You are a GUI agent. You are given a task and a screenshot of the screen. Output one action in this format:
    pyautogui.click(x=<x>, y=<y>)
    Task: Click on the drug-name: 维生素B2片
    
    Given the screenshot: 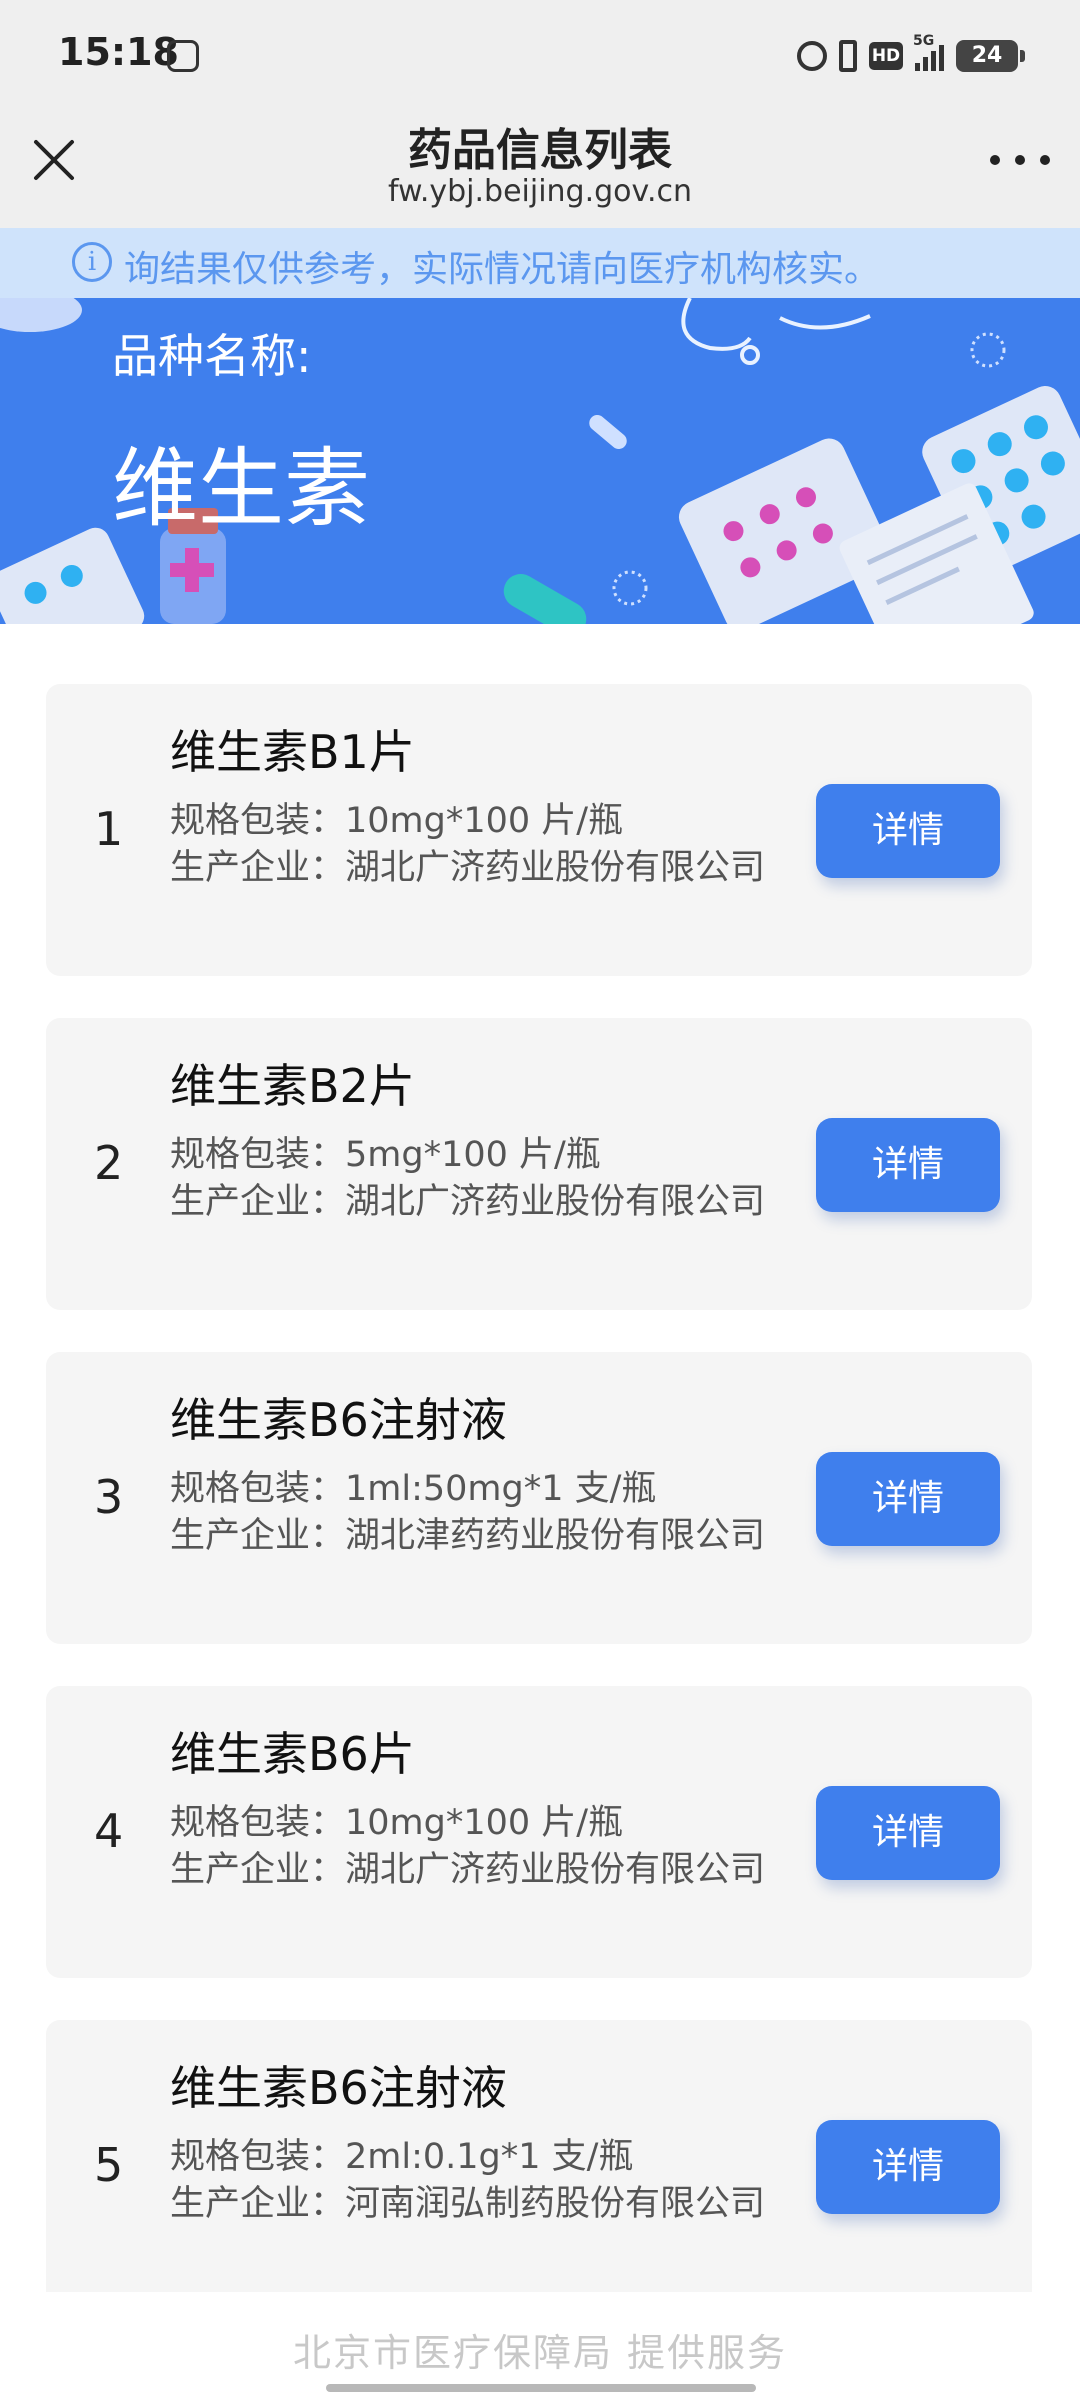 What is the action you would take?
    pyautogui.click(x=292, y=1086)
    